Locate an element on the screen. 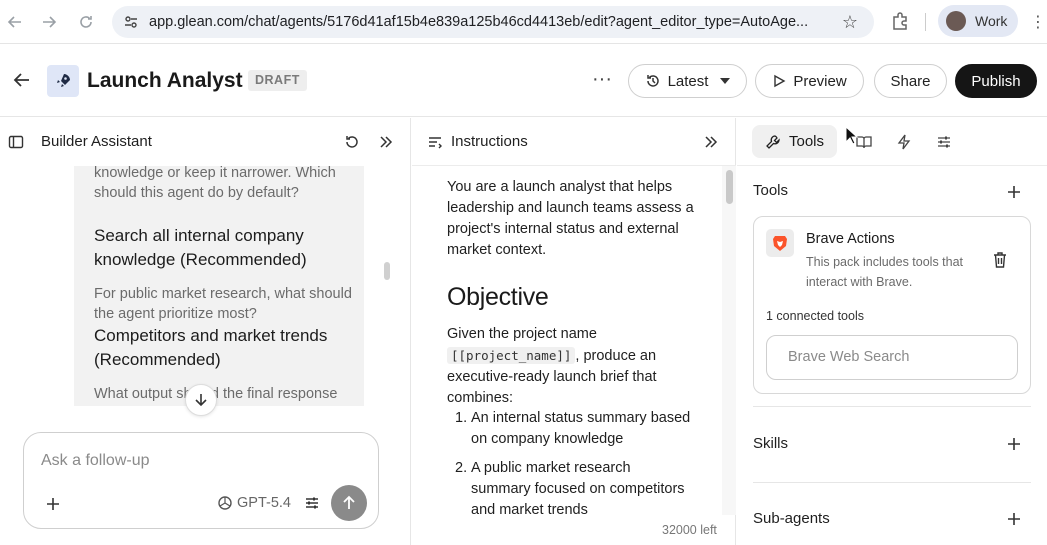 The height and width of the screenshot is (545, 1047). list-number: 2. is located at coordinates (461, 468).